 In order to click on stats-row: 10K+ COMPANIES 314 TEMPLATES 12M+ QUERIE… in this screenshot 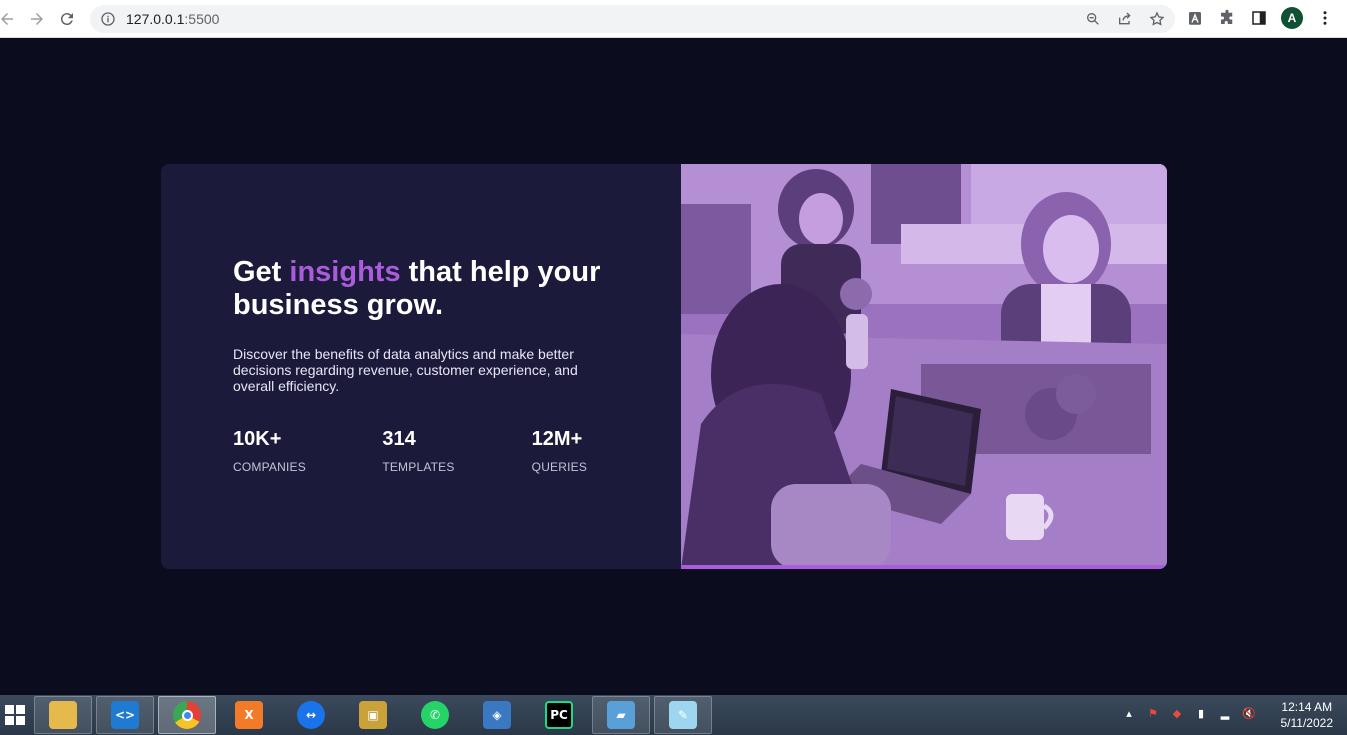, I will do `click(457, 451)`.